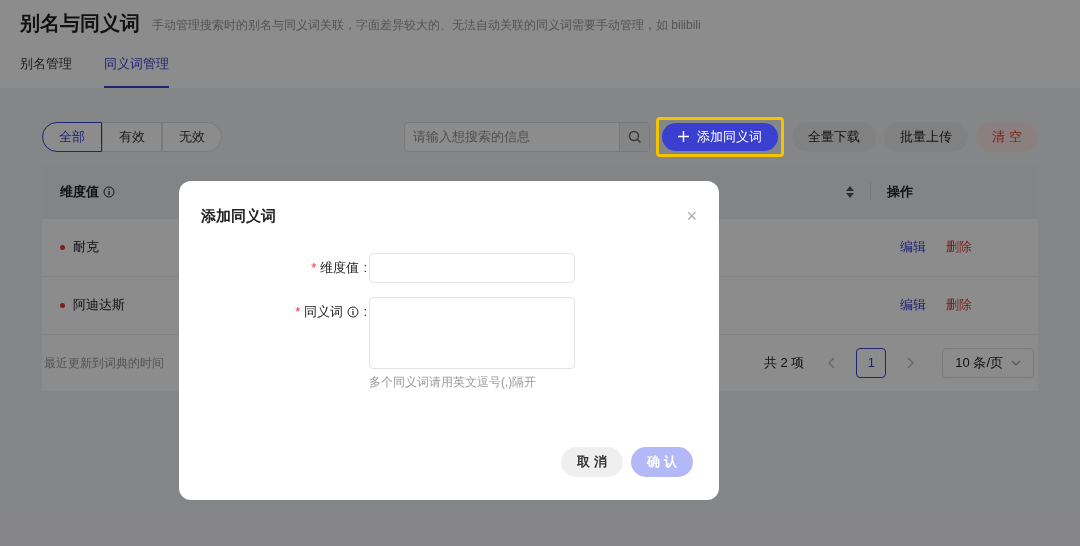 This screenshot has width=1080, height=546. I want to click on page-size-select: 10 条/页, so click(988, 362).